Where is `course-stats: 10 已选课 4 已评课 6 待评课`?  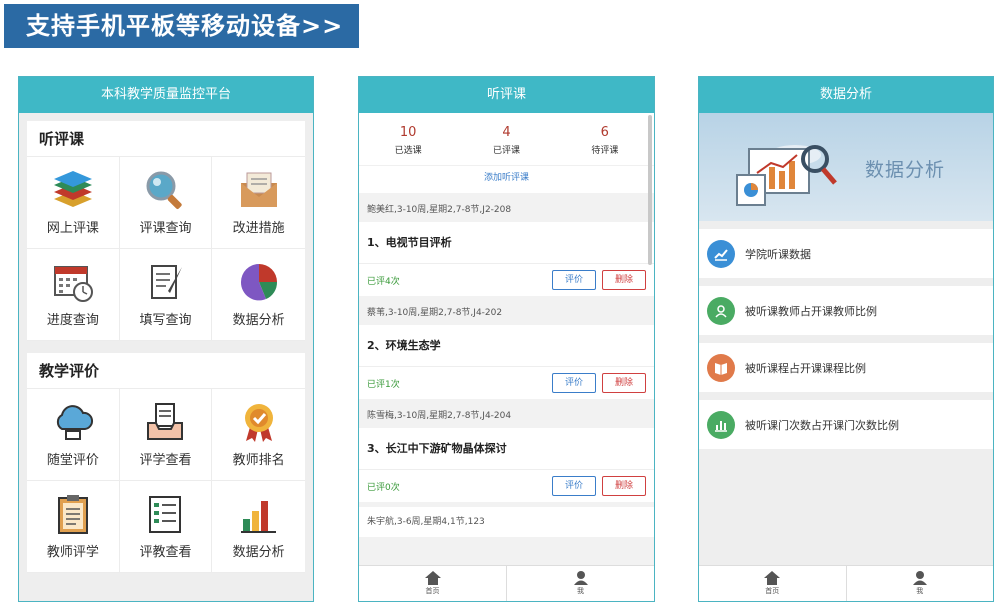 course-stats: 10 已选课 4 已评课 6 待评课 is located at coordinates (506, 139).